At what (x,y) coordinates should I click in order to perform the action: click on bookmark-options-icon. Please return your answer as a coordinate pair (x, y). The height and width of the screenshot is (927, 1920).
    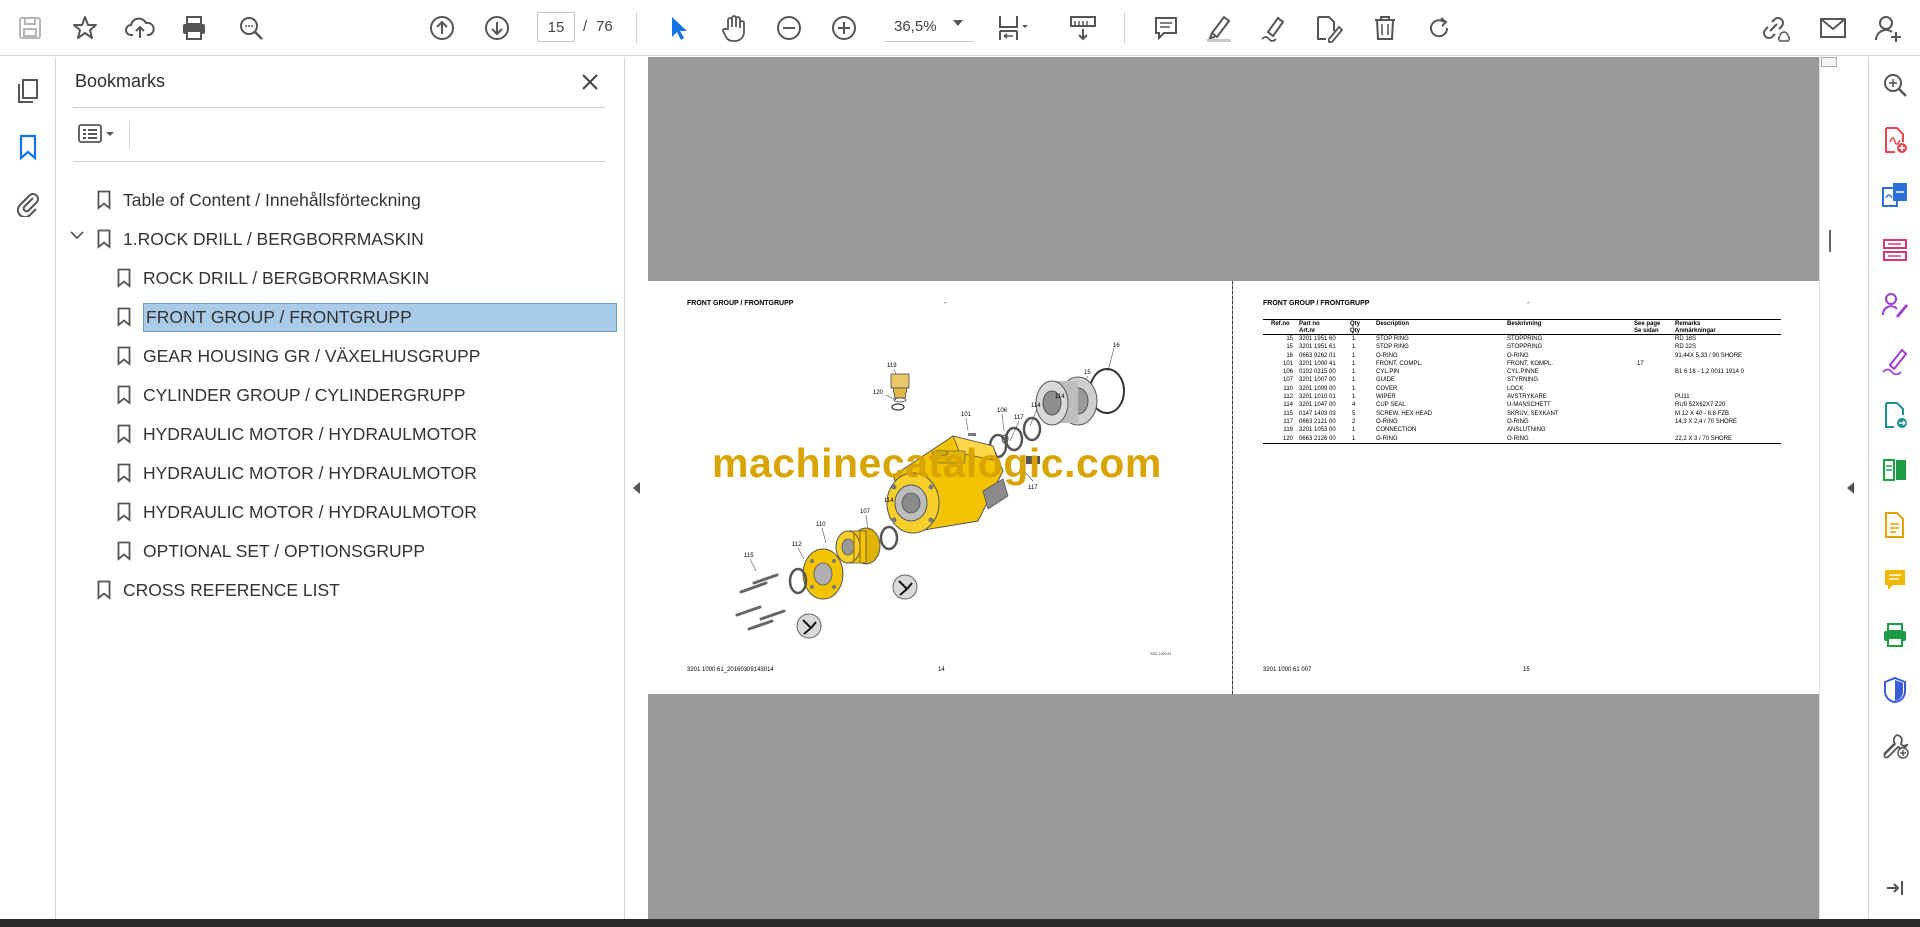
    Looking at the image, I should click on (96, 134).